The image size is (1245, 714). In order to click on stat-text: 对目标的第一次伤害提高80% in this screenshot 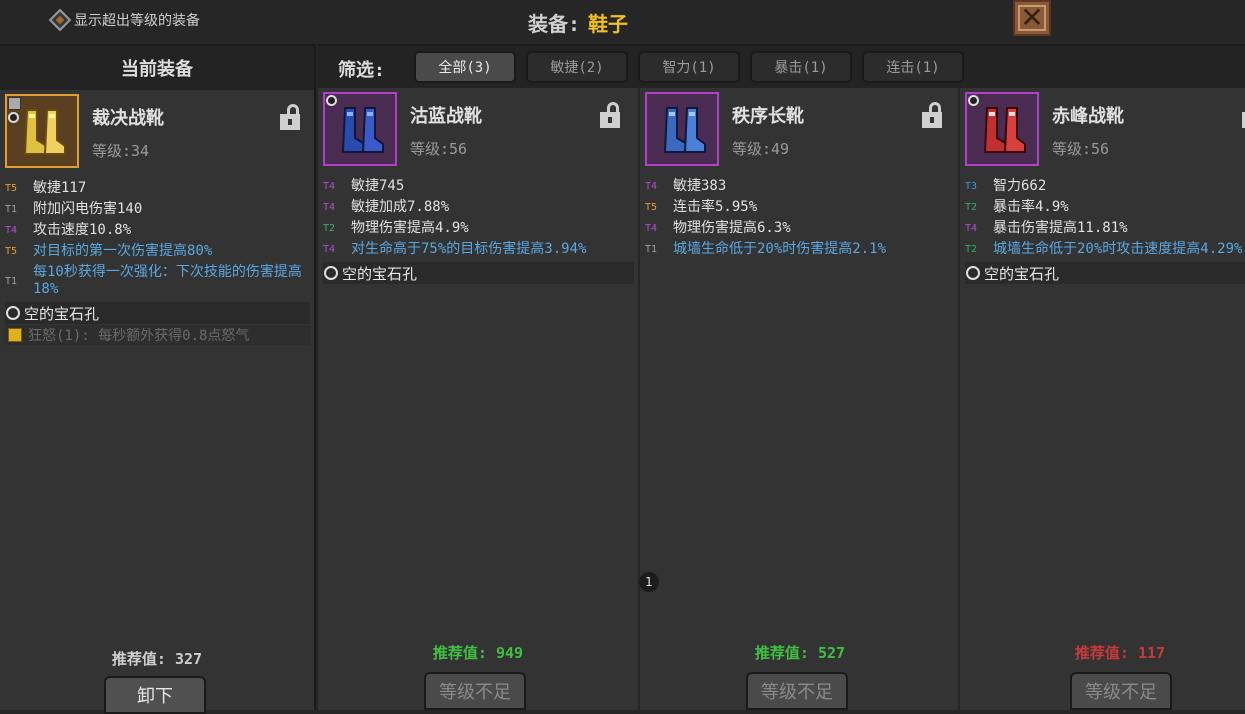, I will do `click(123, 251)`.